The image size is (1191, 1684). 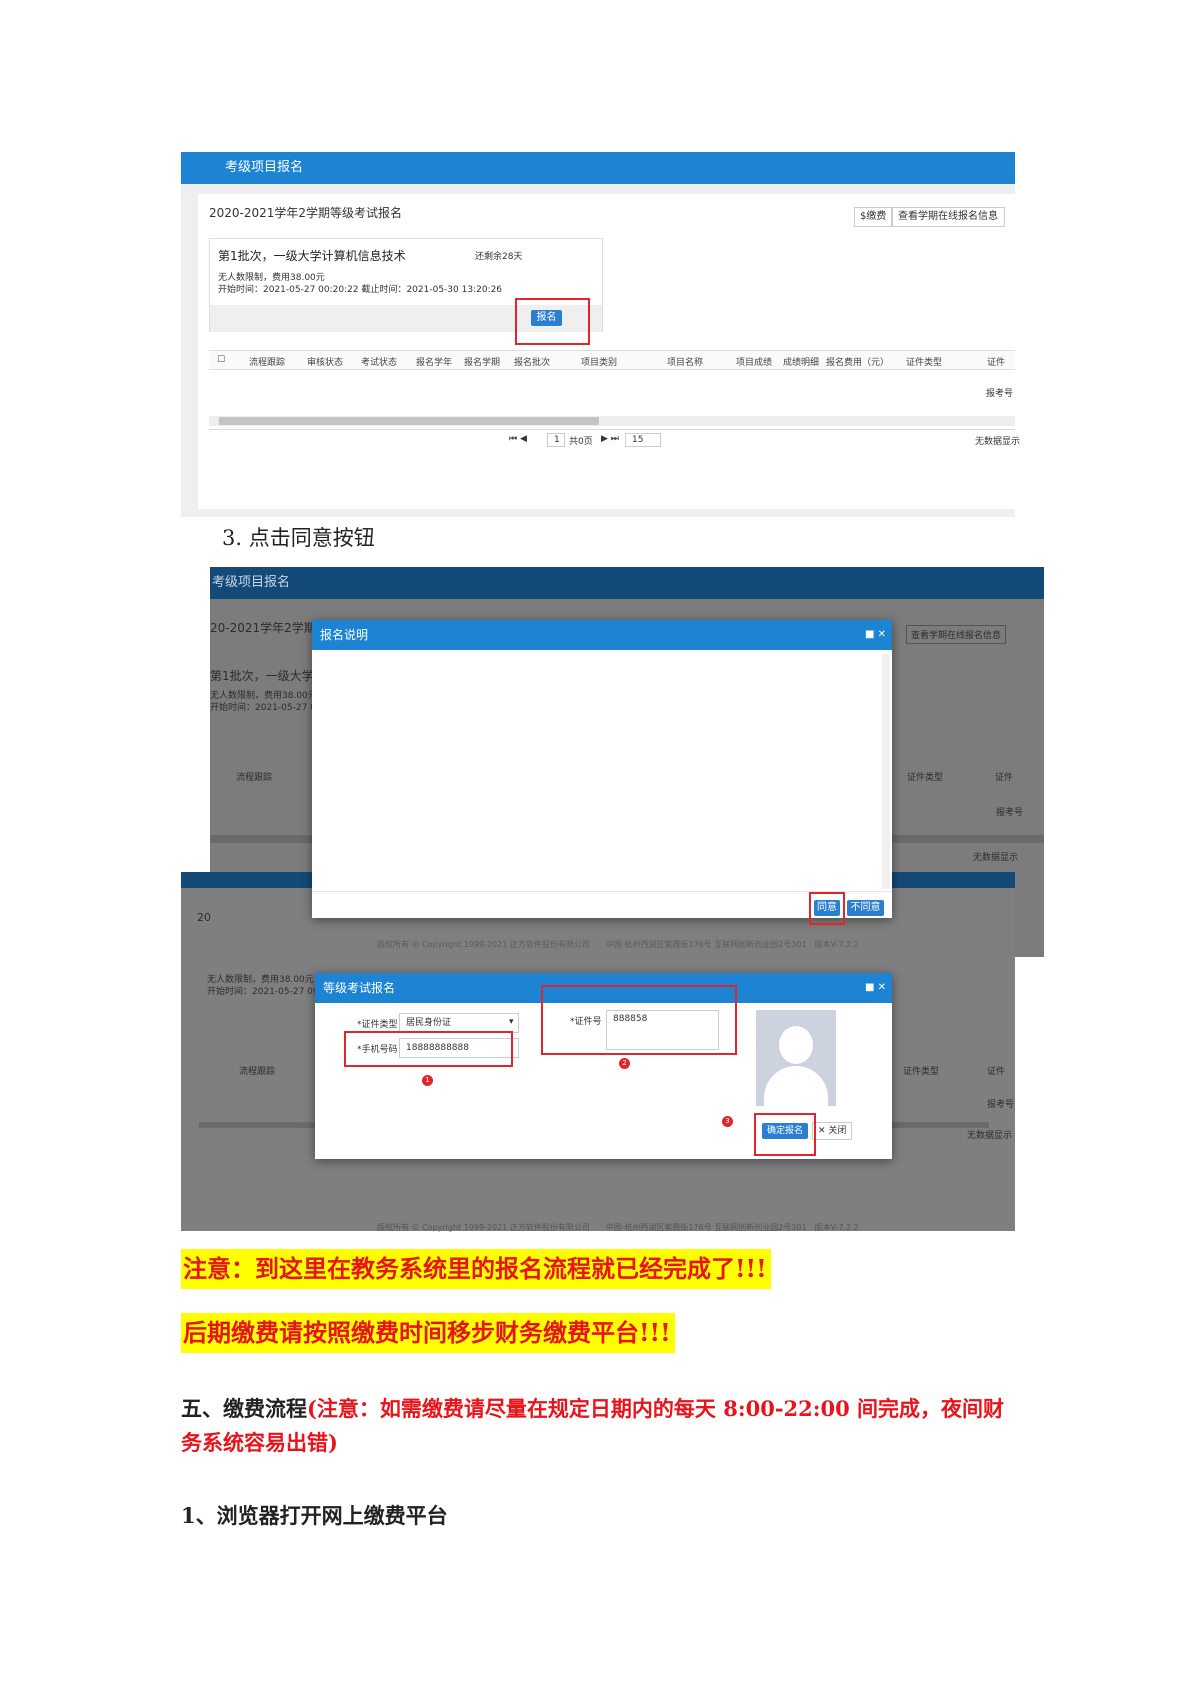 I want to click on notice-done: 注意：到这里在教务系统里的报名流程就已经完成了!!!, so click(x=476, y=1269).